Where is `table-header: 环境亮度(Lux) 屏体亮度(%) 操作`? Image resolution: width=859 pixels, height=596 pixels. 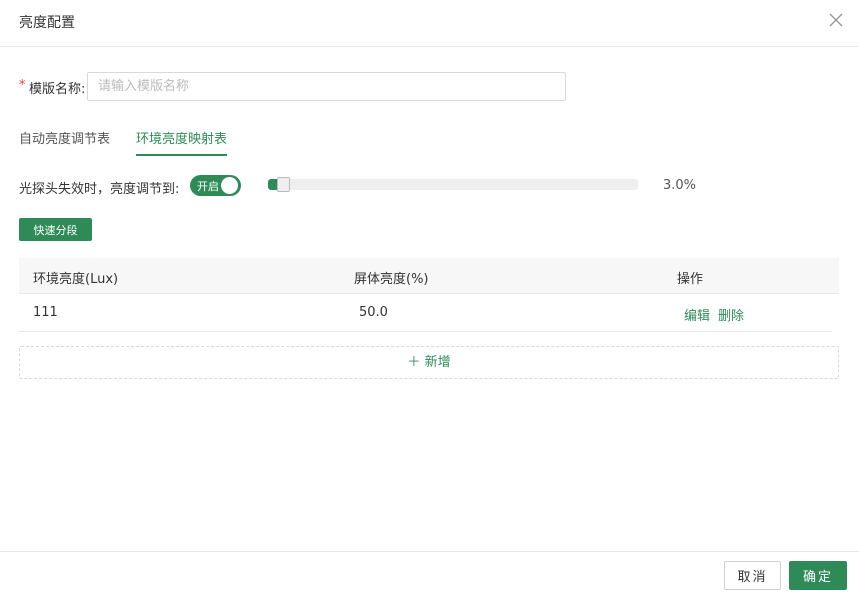 table-header: 环境亮度(Lux) 屏体亮度(%) 操作 is located at coordinates (429, 276).